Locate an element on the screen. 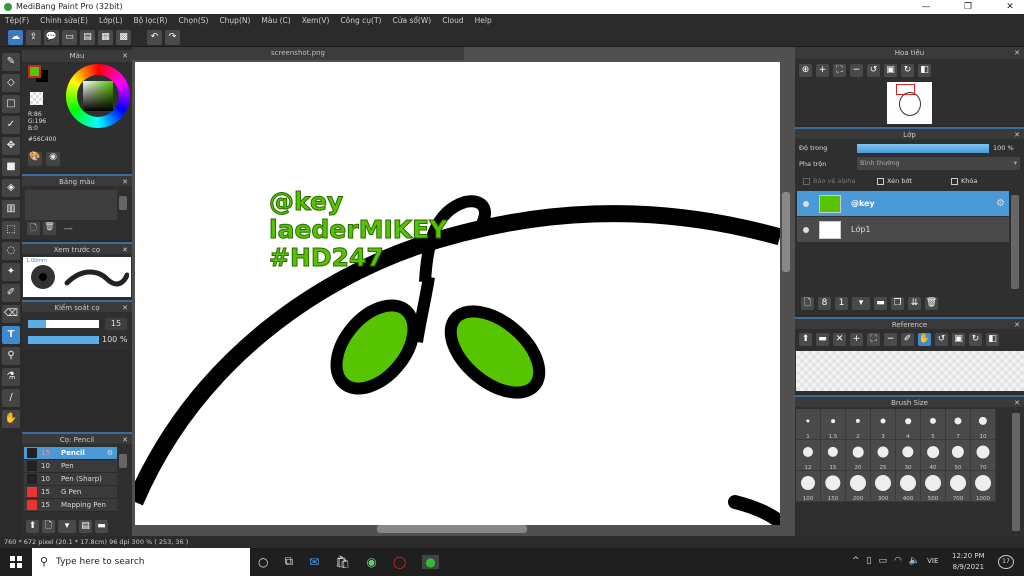  redo-button: ↷ is located at coordinates (172, 37).